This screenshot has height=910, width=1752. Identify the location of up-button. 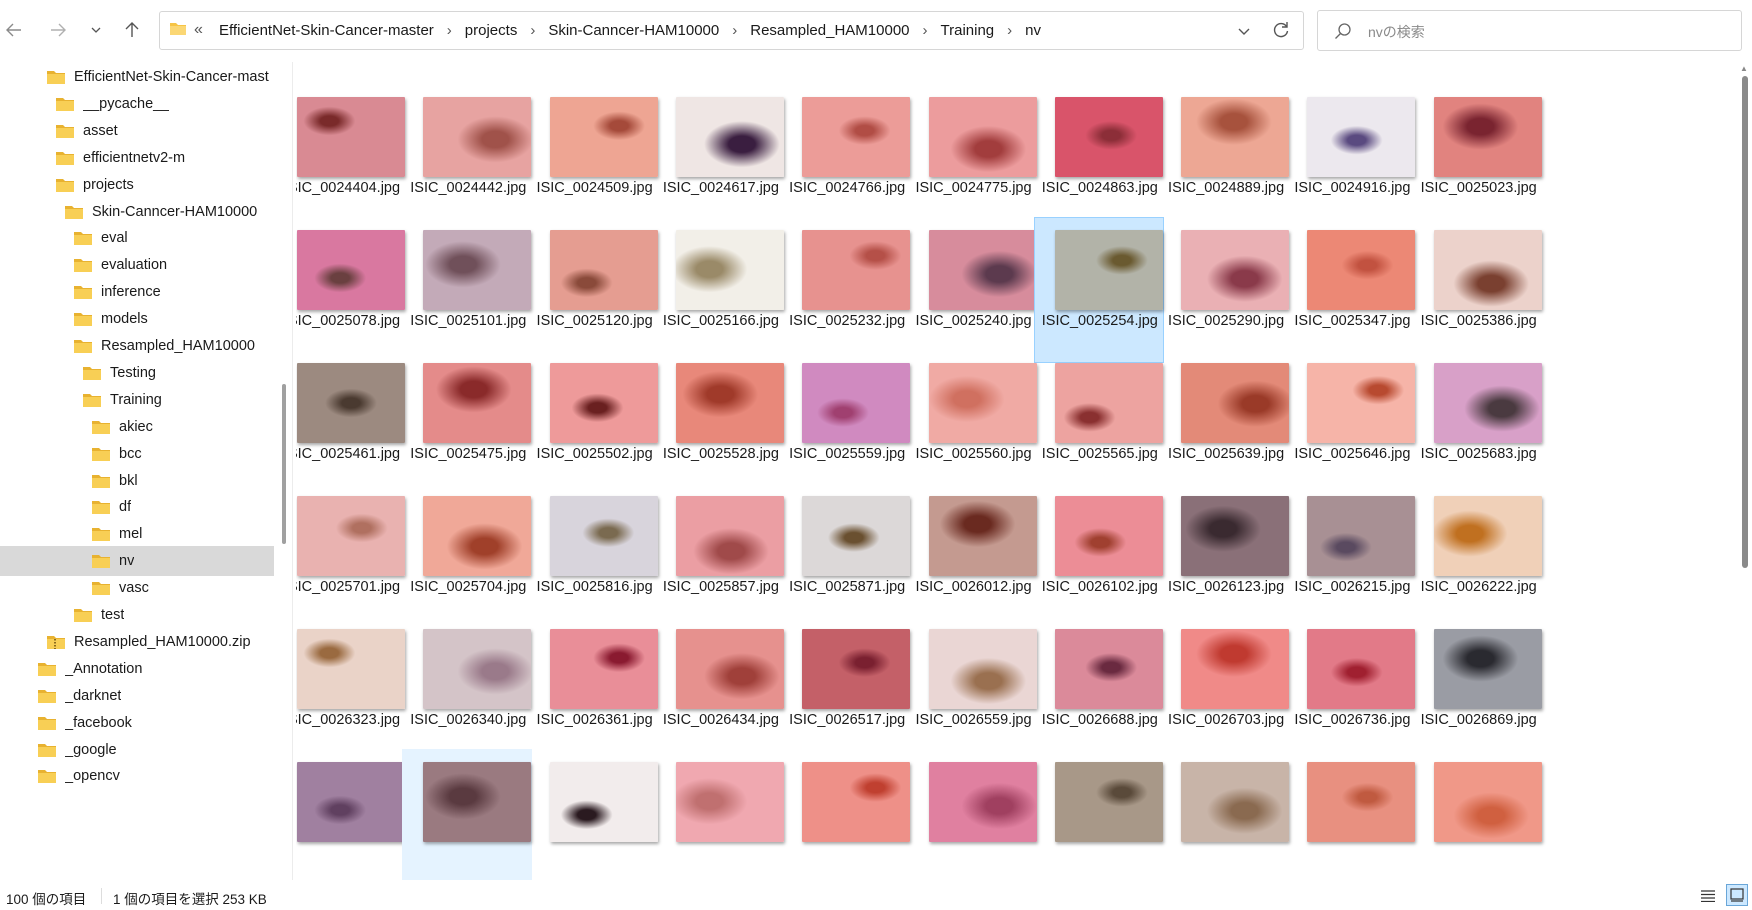
(132, 30).